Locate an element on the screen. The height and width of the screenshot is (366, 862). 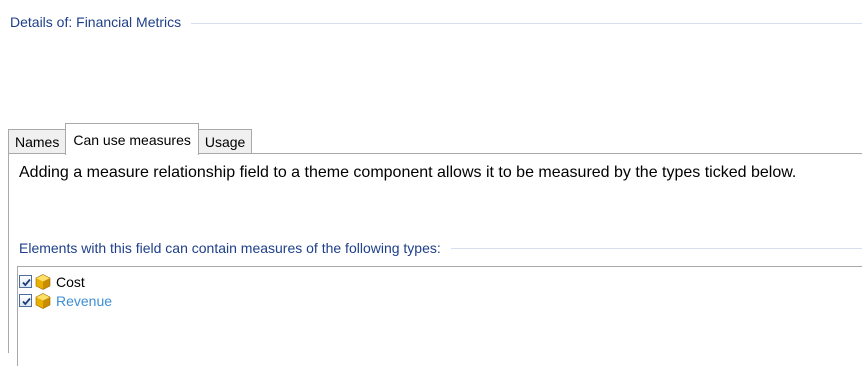
revenue-checkbox is located at coordinates (25, 300).